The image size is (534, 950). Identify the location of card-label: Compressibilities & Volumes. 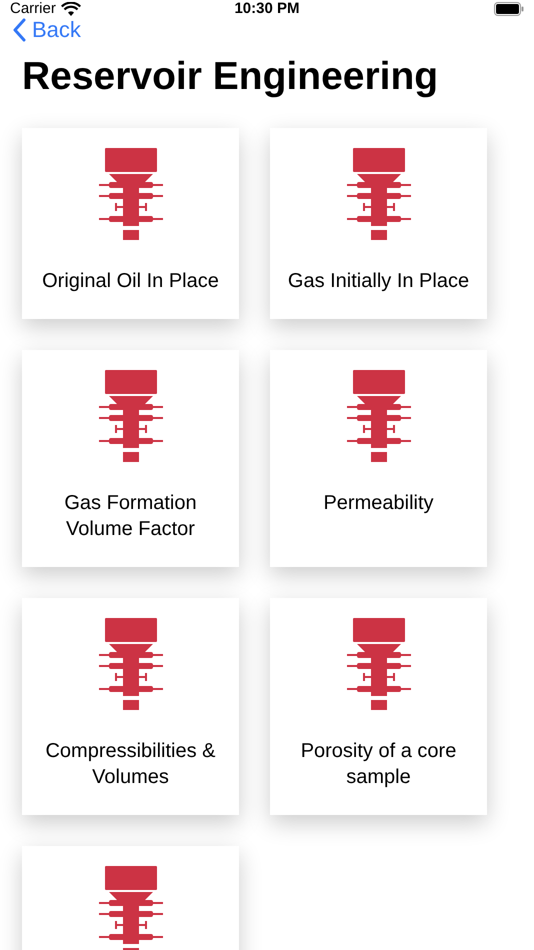
(130, 764).